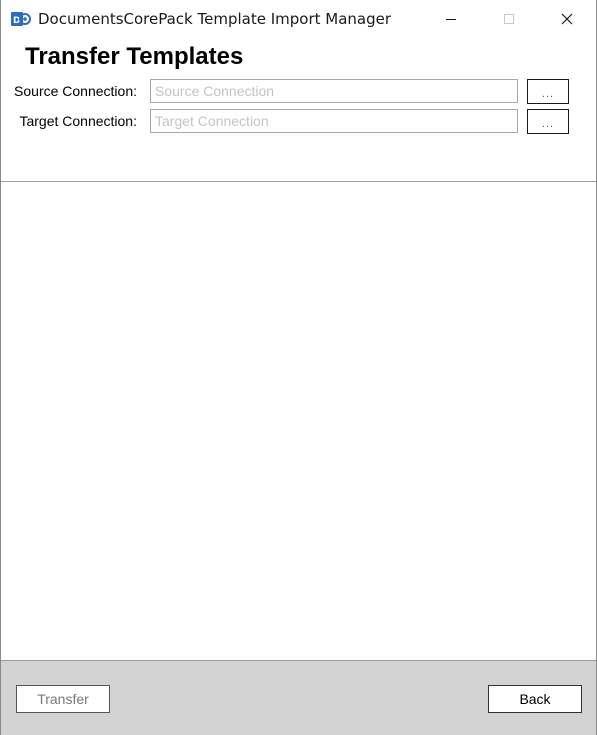  I want to click on footer-bar: Transfer Back, so click(298, 697).